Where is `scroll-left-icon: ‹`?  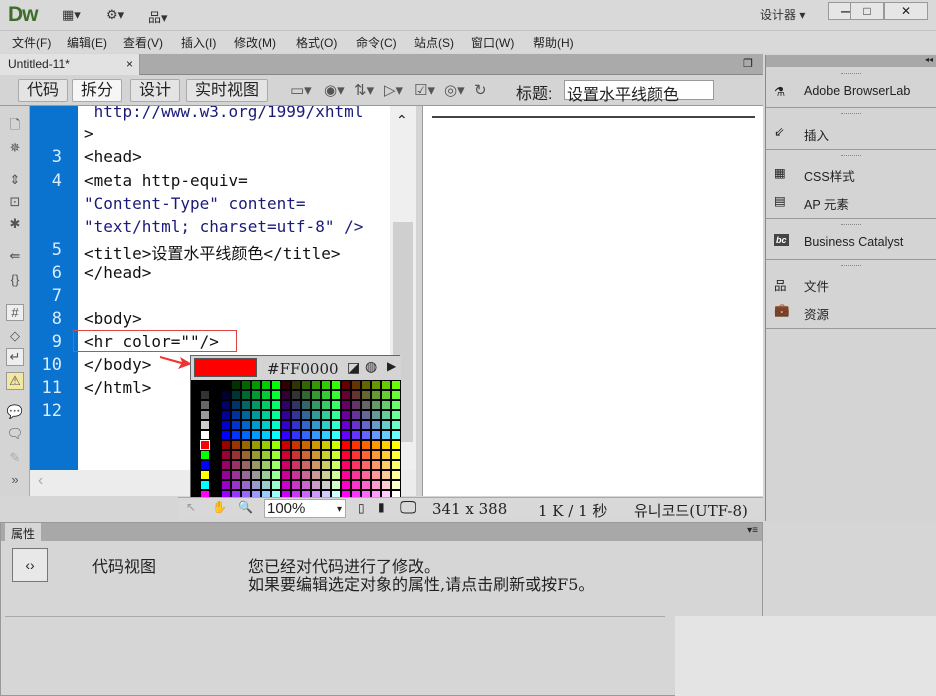
scroll-left-icon: ‹ is located at coordinates (40, 481).